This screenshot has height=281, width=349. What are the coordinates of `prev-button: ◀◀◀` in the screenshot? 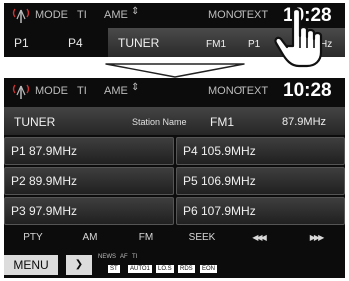 It's located at (258, 238).